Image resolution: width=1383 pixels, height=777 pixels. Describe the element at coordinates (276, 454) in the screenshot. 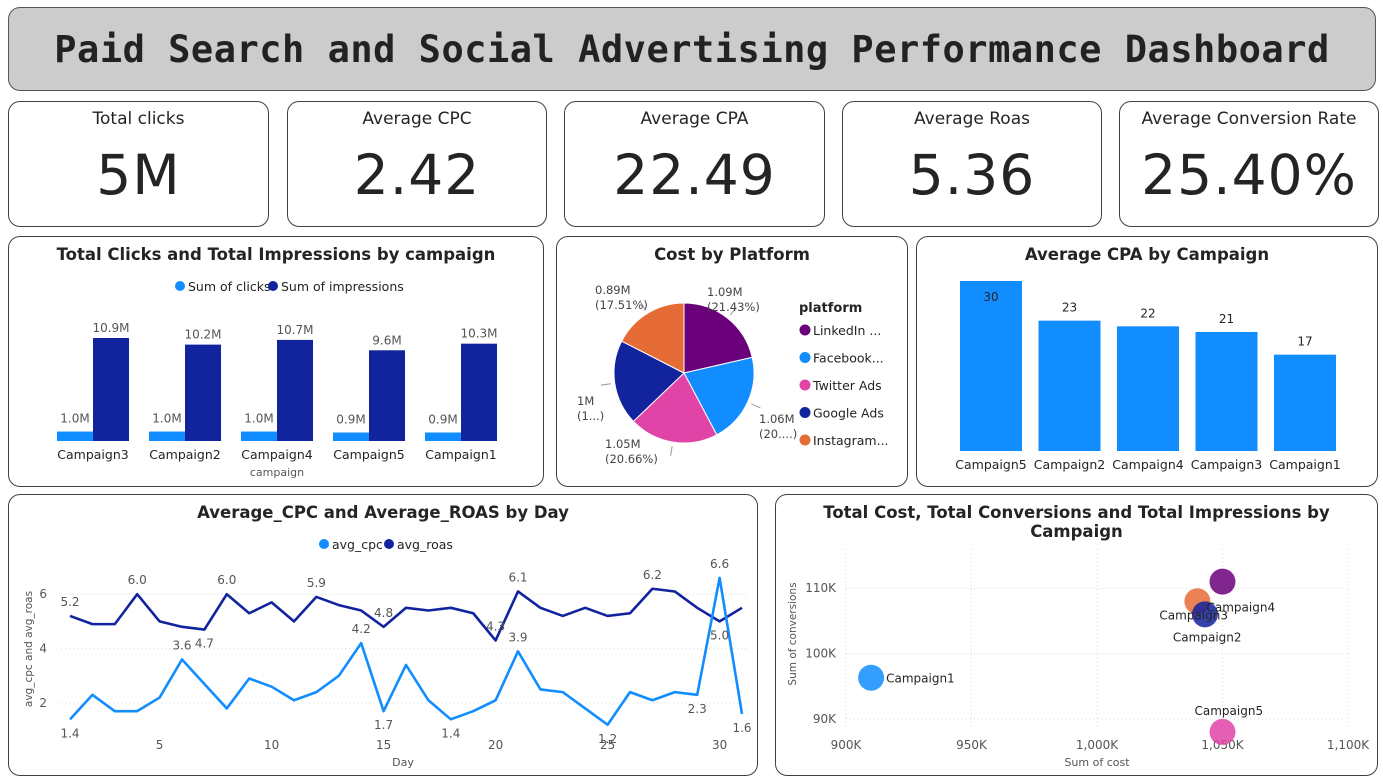

I see `x-tick-label: Campaign4` at that location.